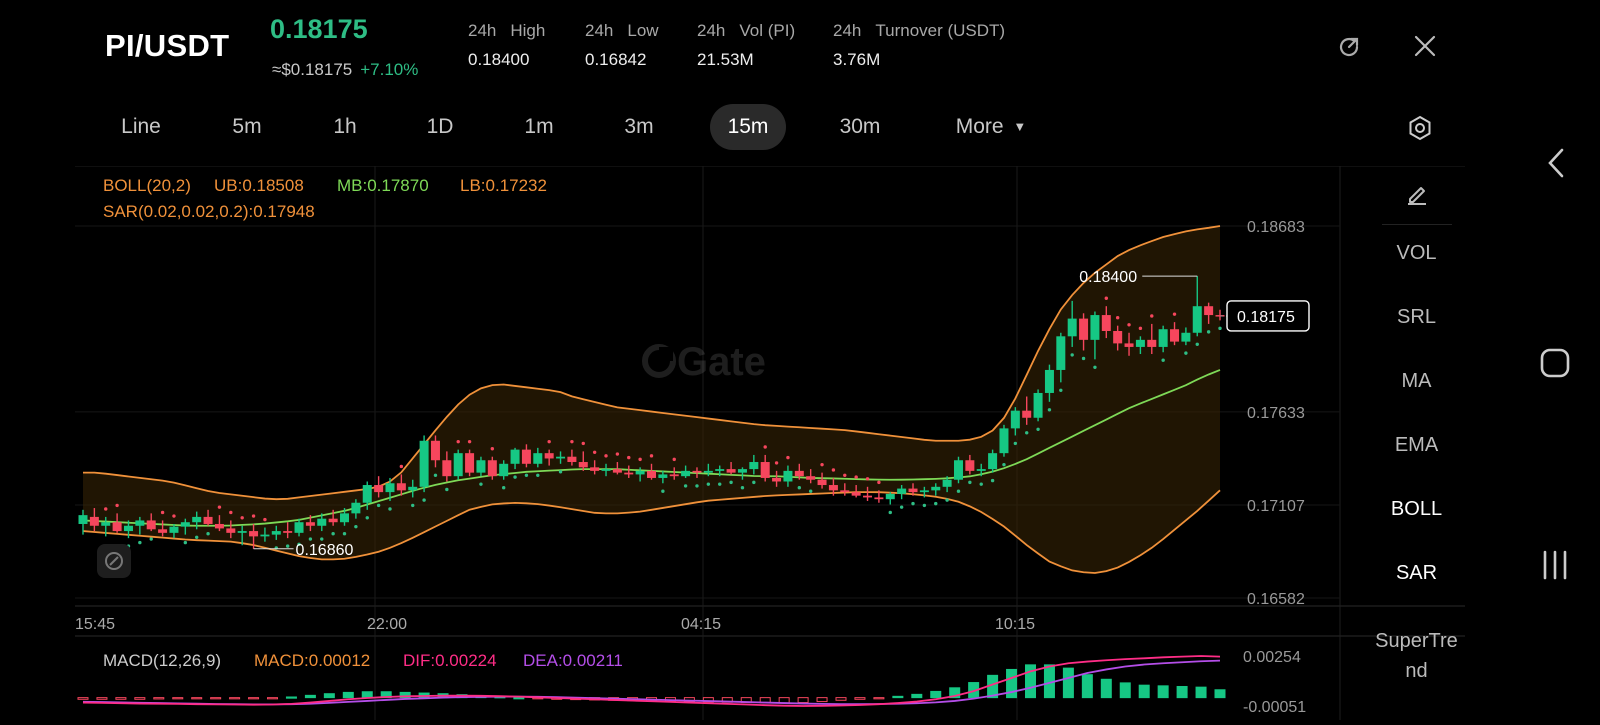 The image size is (1600, 725). What do you see at coordinates (639, 127) in the screenshot?
I see `tab-3m: 3m` at bounding box center [639, 127].